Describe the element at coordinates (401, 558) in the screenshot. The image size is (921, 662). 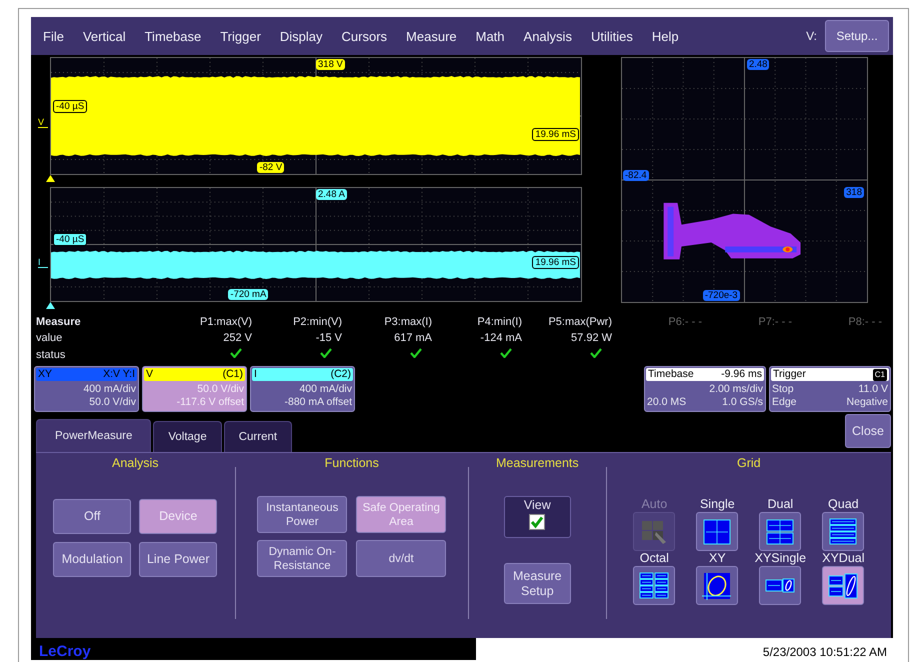
I see `function-button: dv/dt` at that location.